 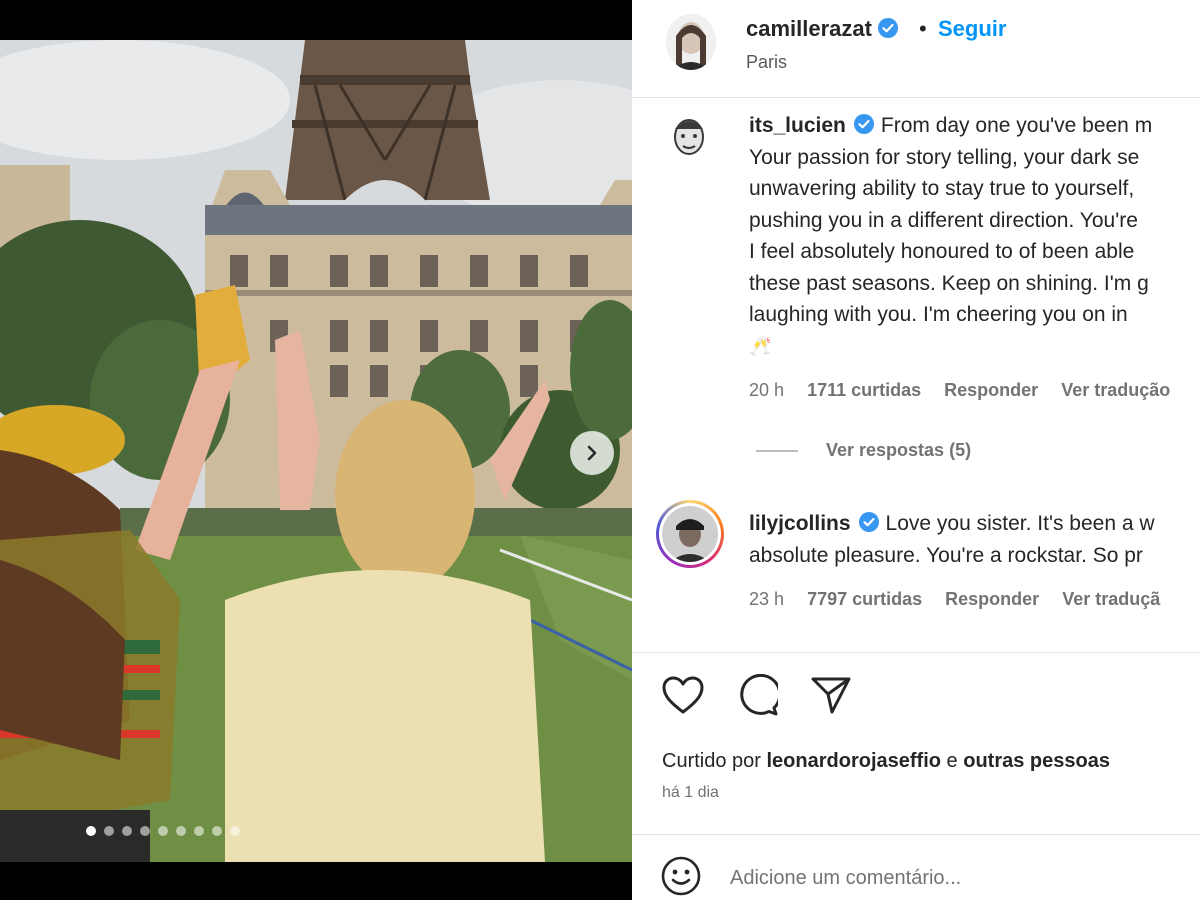 I want to click on heart-icon, so click(x=683, y=695).